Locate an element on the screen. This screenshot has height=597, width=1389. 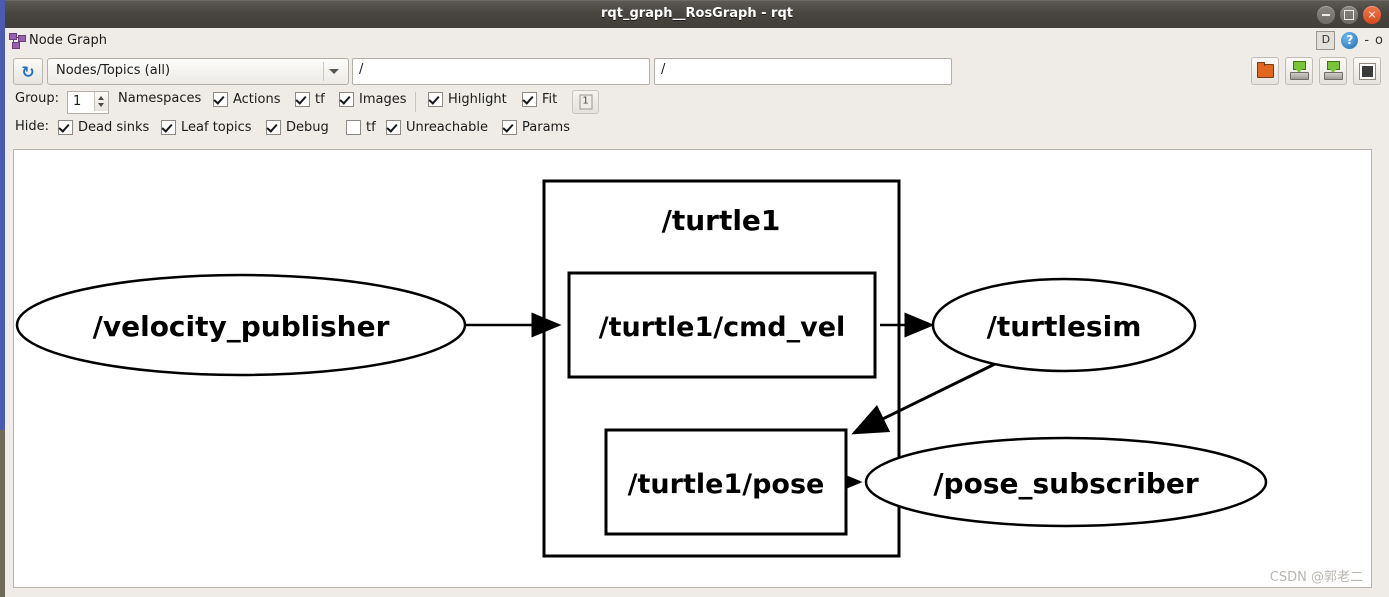
fit-checkbox is located at coordinates (529, 99).